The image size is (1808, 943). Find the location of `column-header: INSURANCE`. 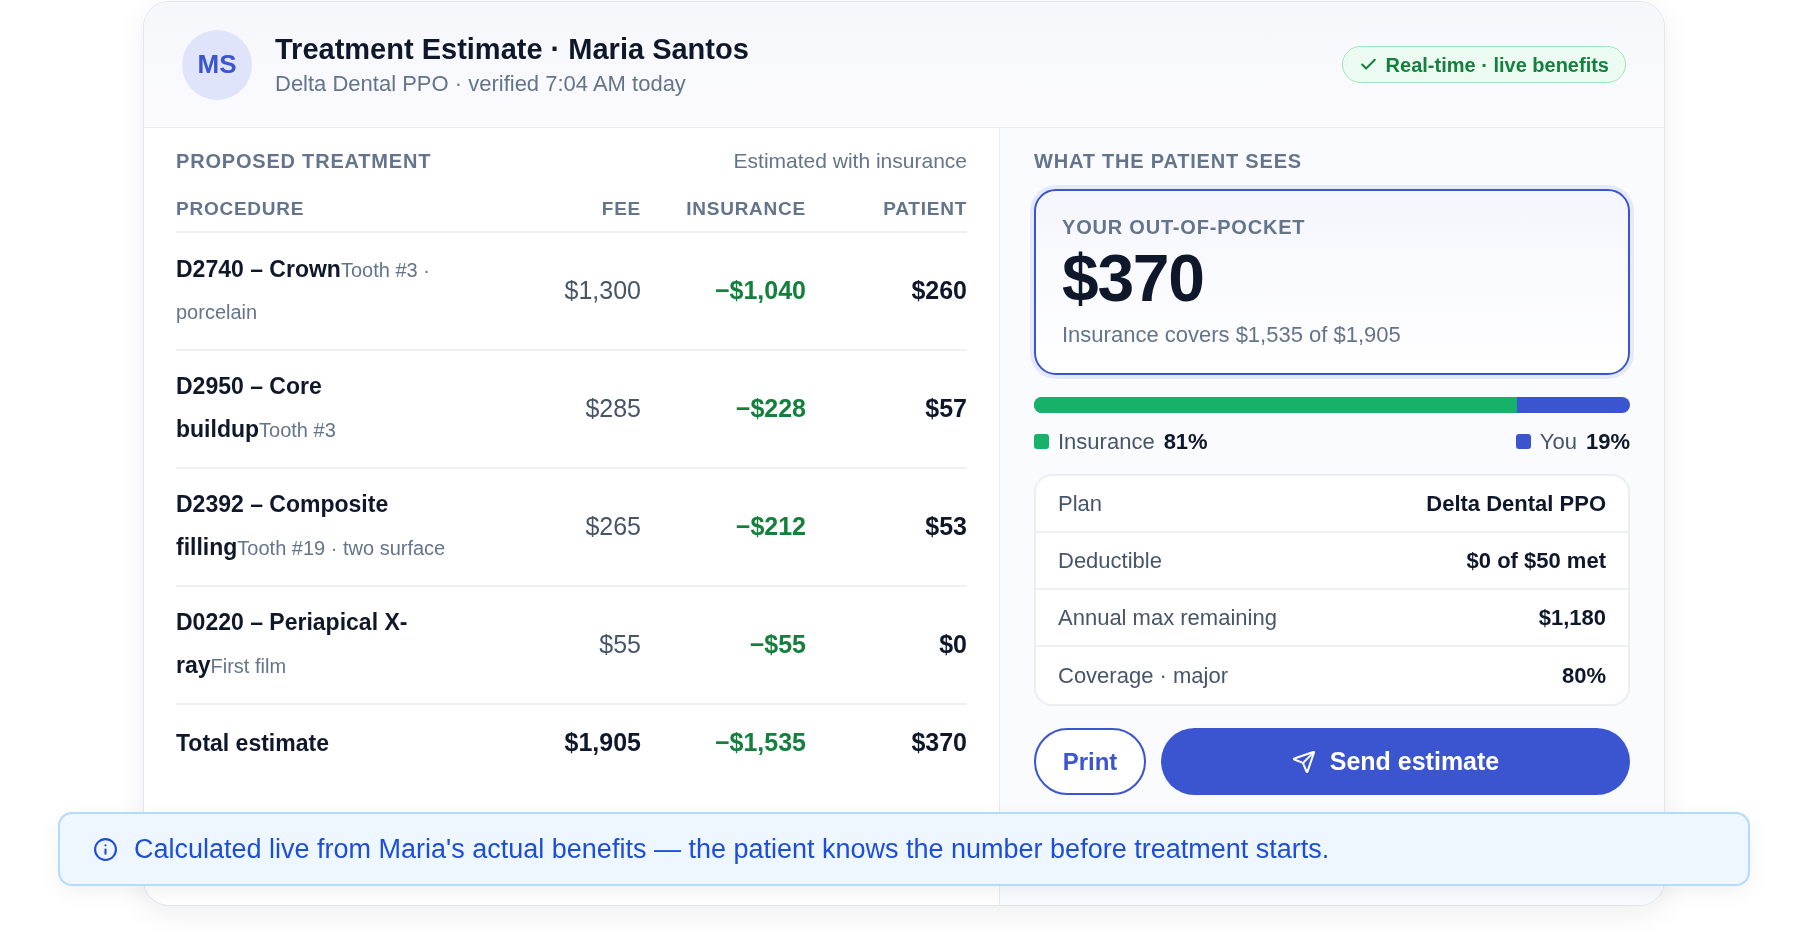

column-header: INSURANCE is located at coordinates (746, 209).